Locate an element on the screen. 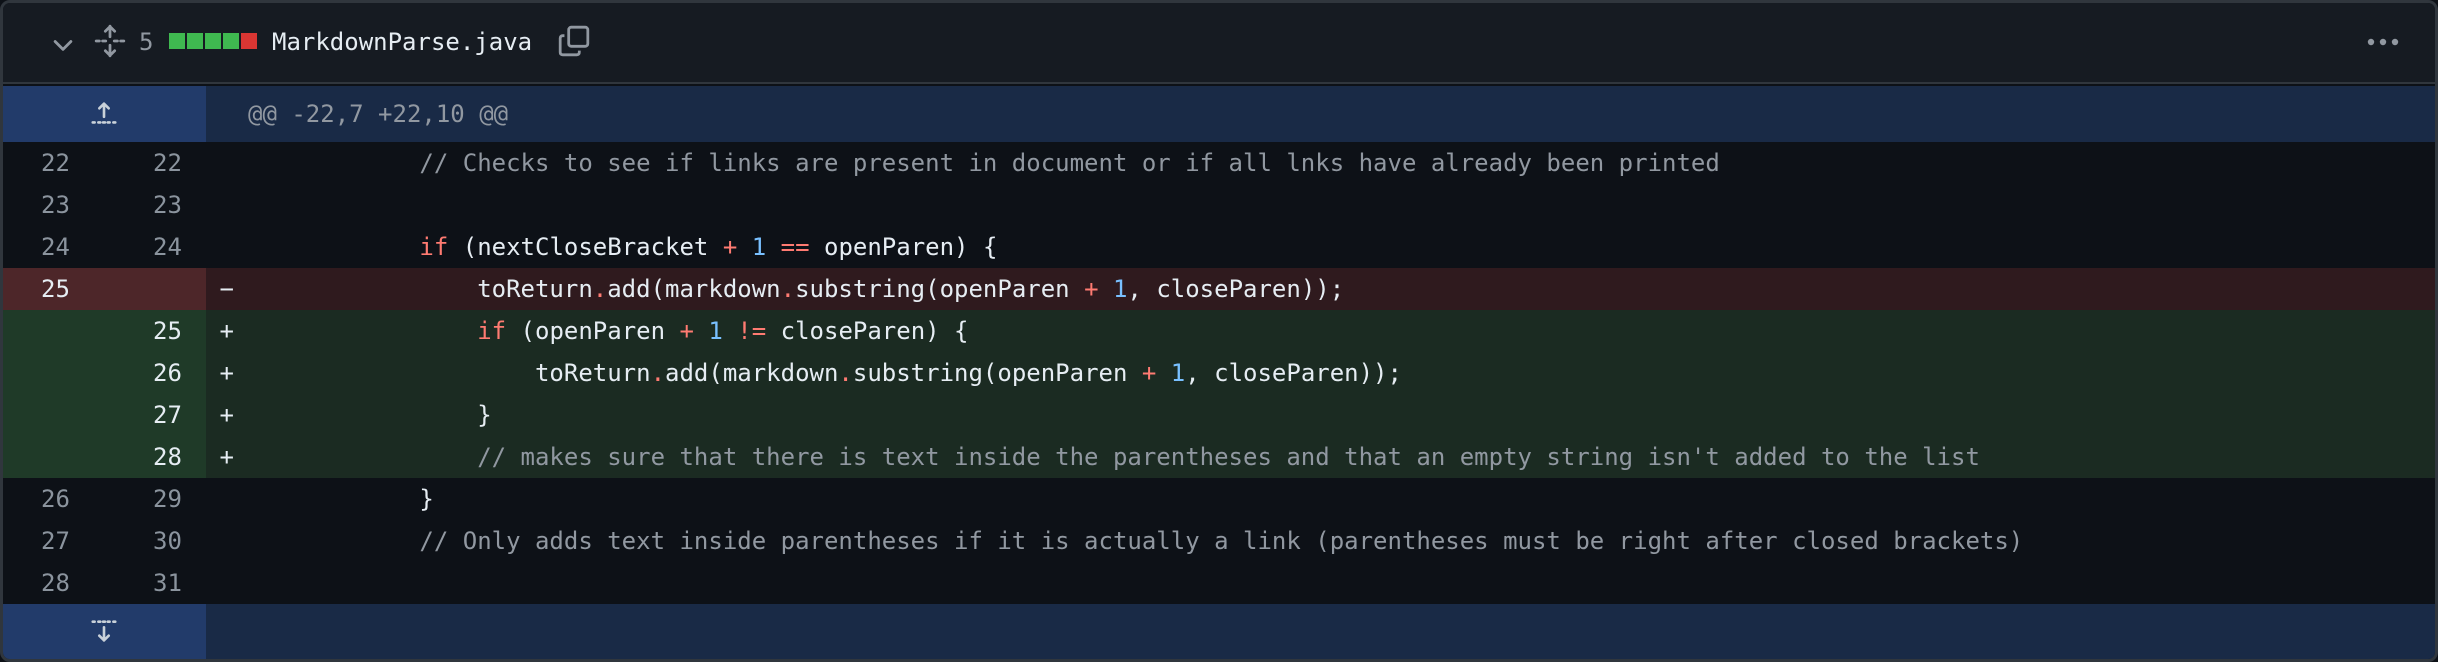  chevron-down-icon is located at coordinates (63, 45).